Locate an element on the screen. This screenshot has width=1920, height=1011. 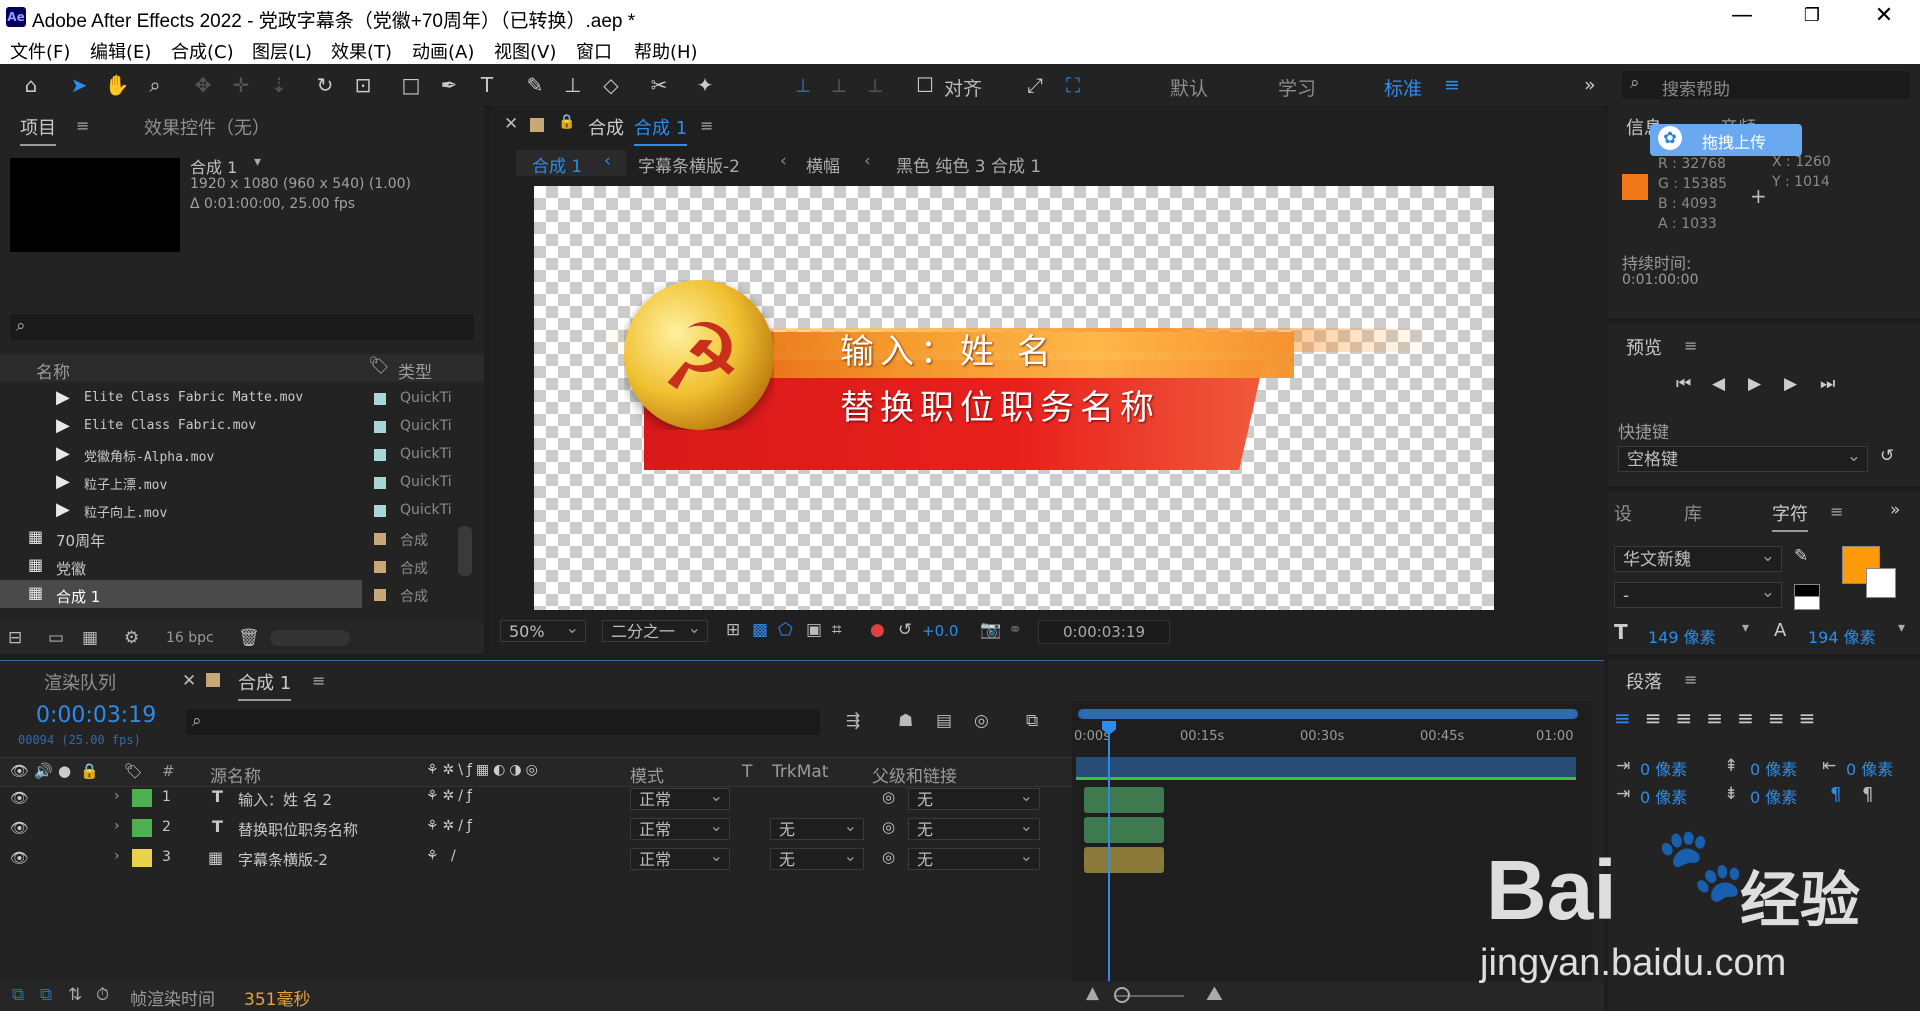
rotate-tool-icon: ↻ is located at coordinates (325, 85).